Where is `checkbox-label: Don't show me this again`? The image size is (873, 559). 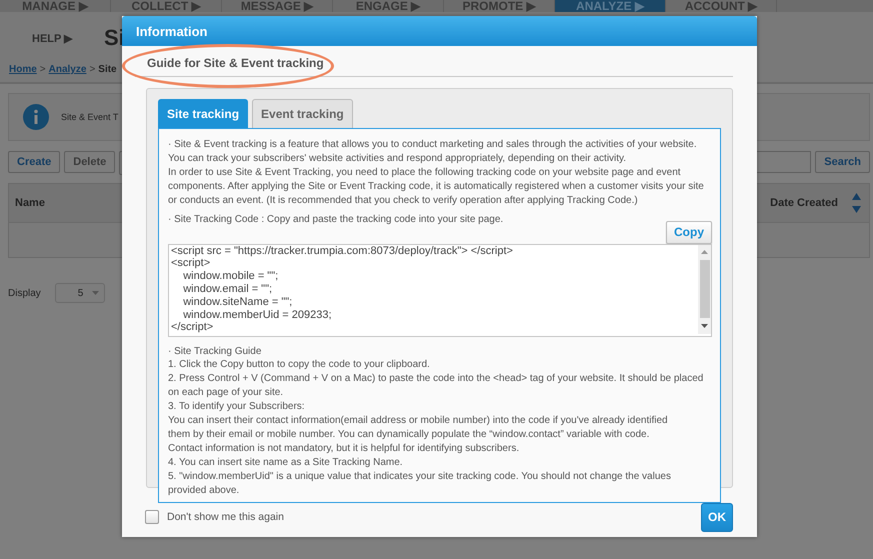
checkbox-label: Don't show me this again is located at coordinates (225, 517).